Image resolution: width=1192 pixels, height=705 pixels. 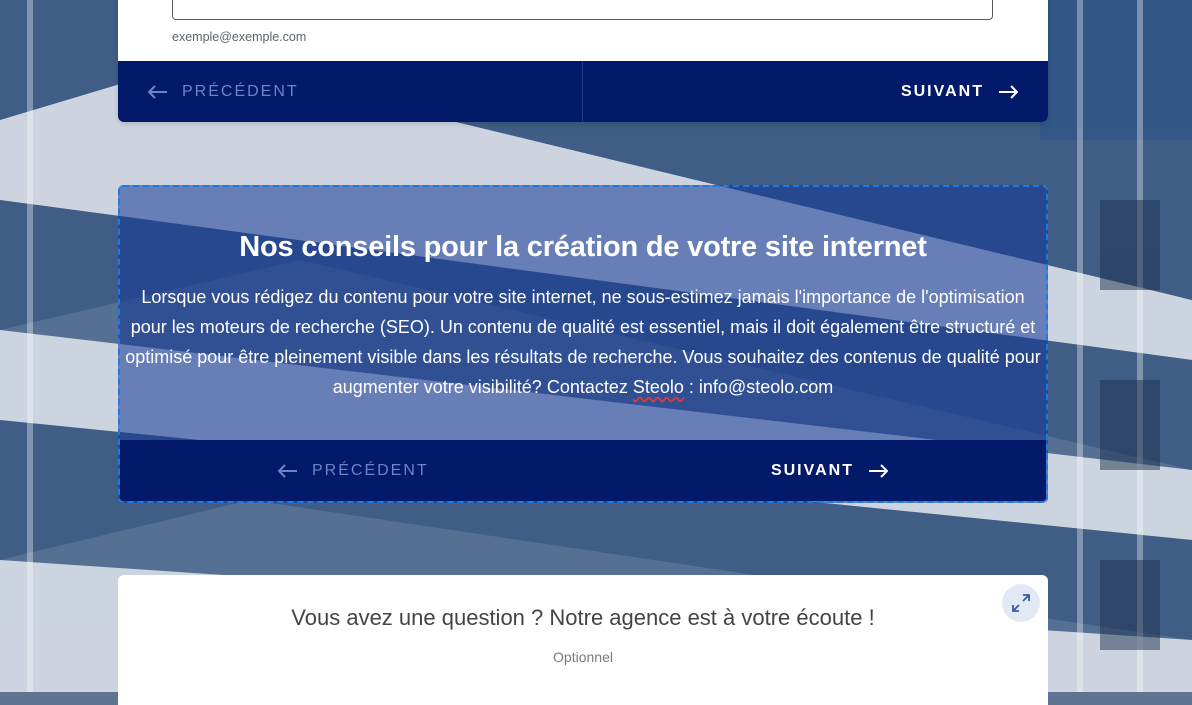 I want to click on previous-button: PRÉCÉDENT, so click(x=350, y=91).